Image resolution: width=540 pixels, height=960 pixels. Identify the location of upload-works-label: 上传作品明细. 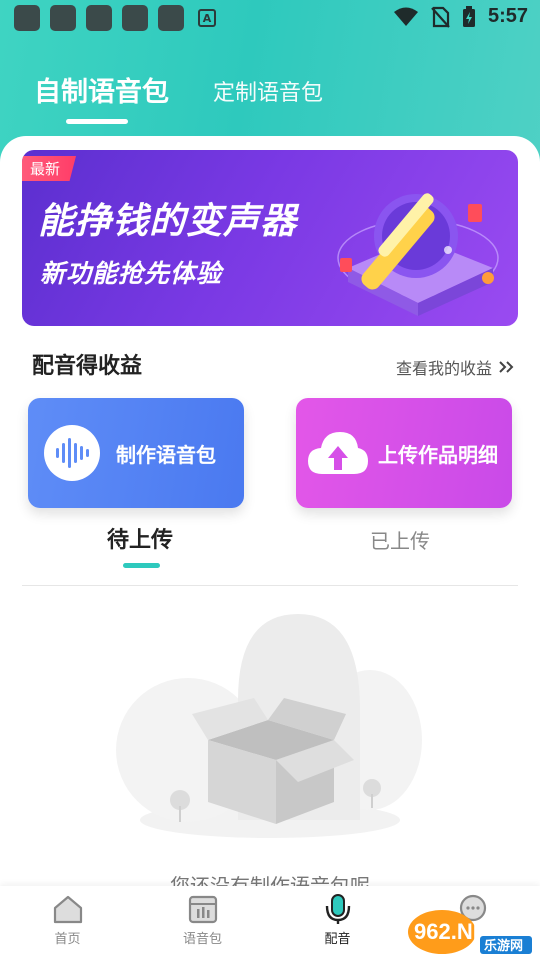
(438, 454).